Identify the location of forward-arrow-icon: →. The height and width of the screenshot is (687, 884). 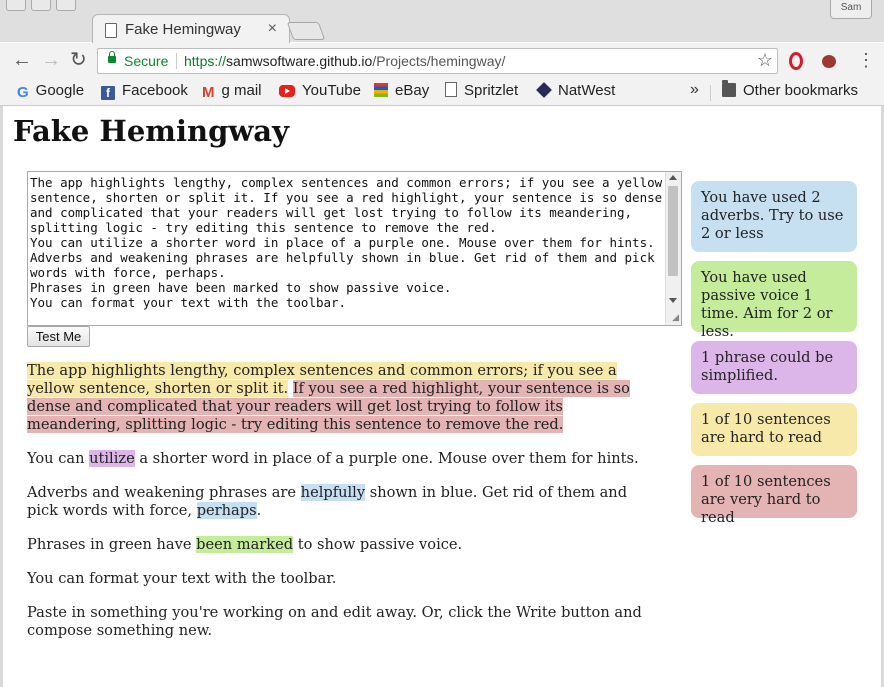
(51, 60).